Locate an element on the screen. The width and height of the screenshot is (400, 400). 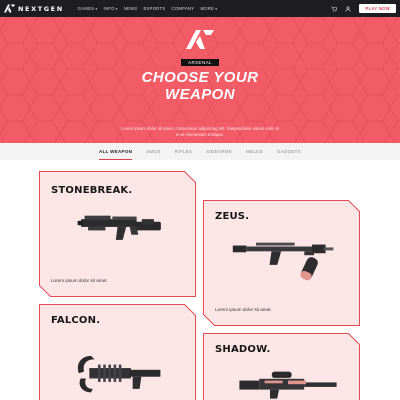
weapon-card-zeus: ZEUS. Lorem ipsum dolor sit amet. is located at coordinates (281, 263).